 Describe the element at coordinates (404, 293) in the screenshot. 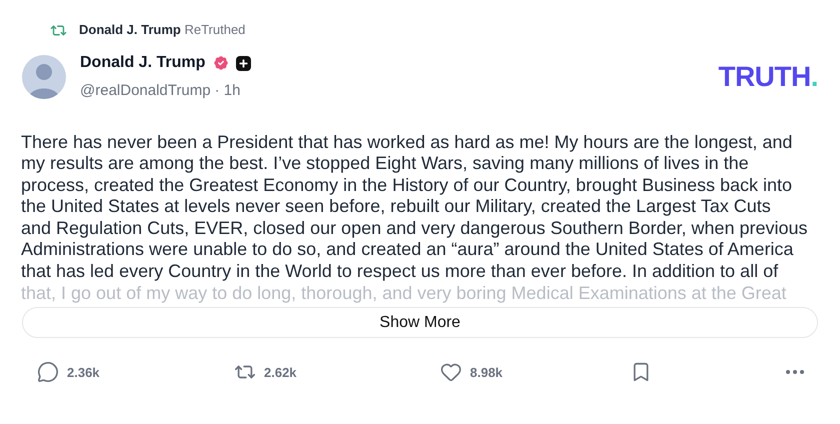

I see `post-text-line: that, I go out of my way to do long, thorough, and very boring Medical Examinations at the Great` at that location.